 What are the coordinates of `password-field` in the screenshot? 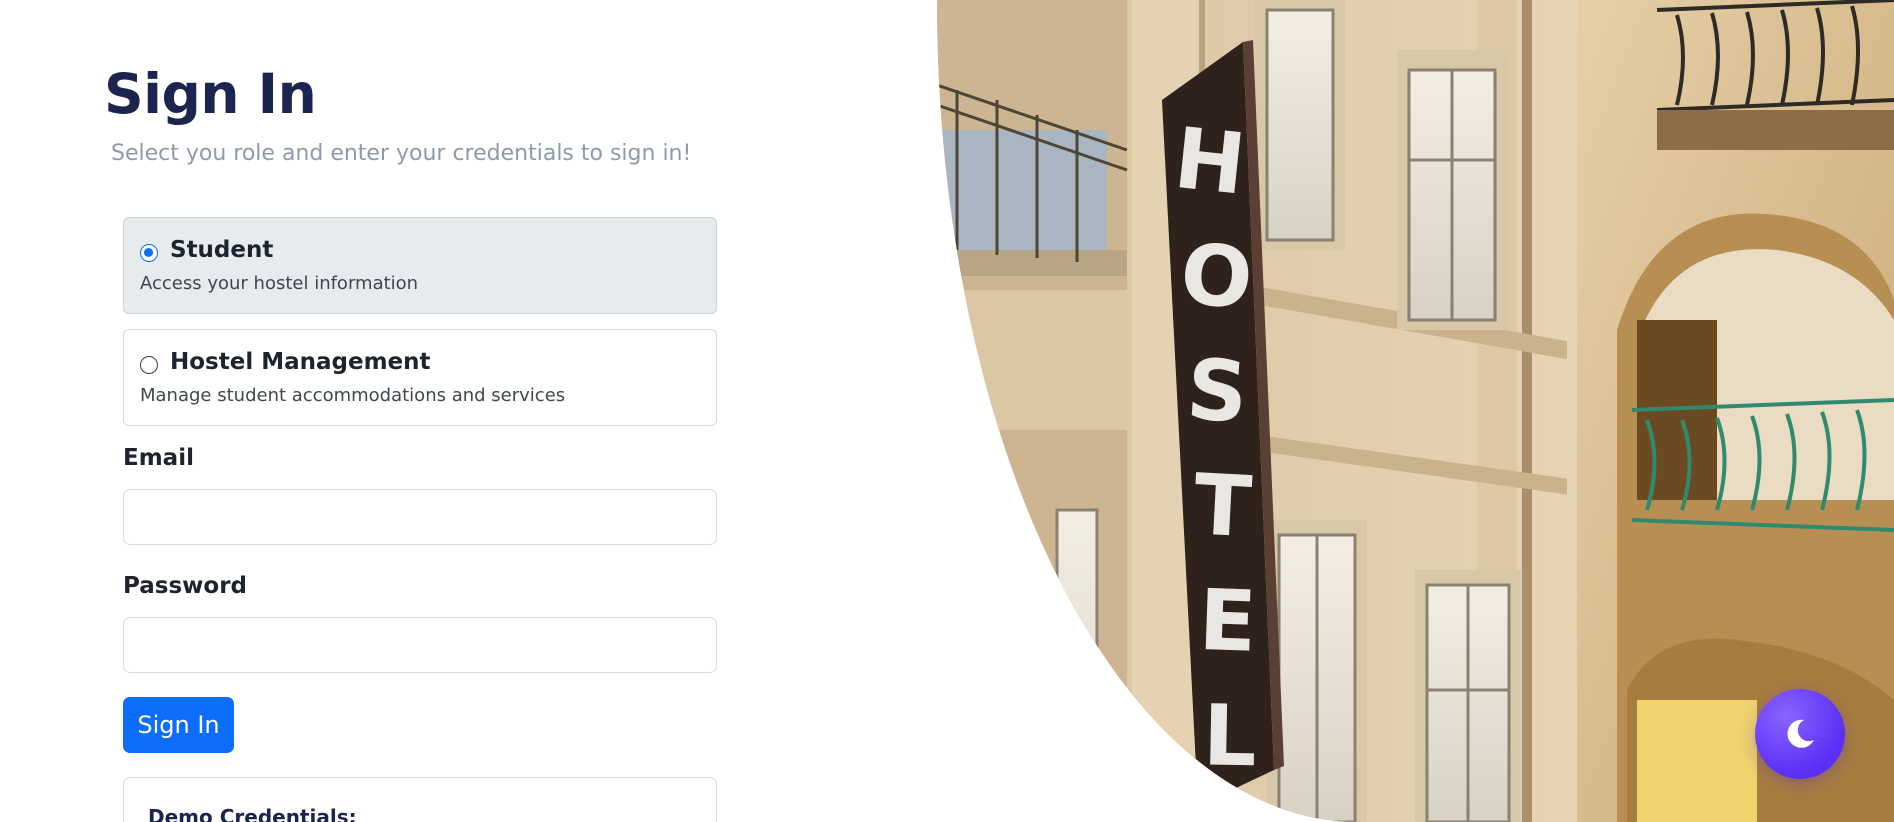 It's located at (420, 645).